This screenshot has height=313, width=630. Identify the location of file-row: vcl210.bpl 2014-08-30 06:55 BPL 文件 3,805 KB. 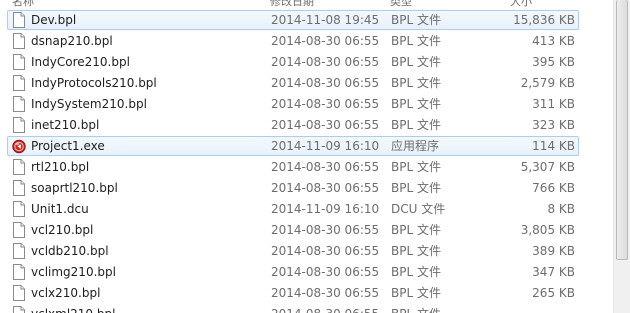
(293, 230).